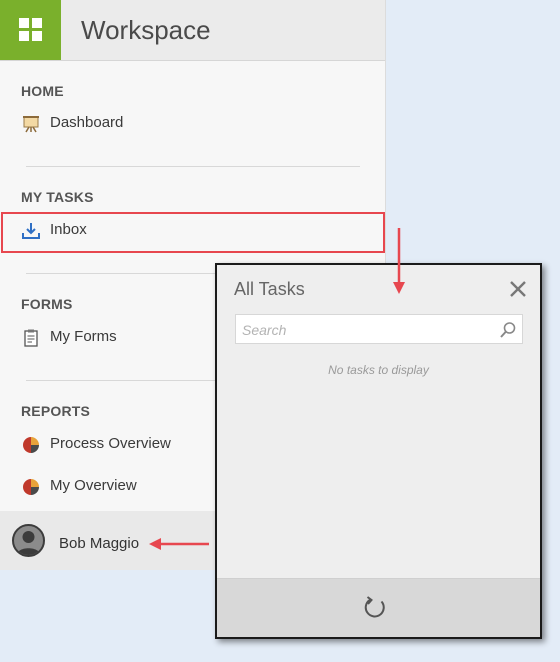 The image size is (560, 662). What do you see at coordinates (110, 443) in the screenshot?
I see `nav-item-label: Process Overview` at bounding box center [110, 443].